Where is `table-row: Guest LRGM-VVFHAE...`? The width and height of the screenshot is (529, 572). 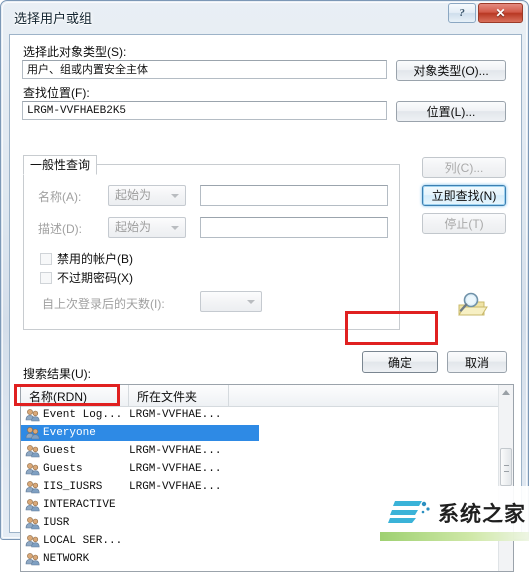
table-row: Guest LRGM-VVFHAE... is located at coordinates (259, 451).